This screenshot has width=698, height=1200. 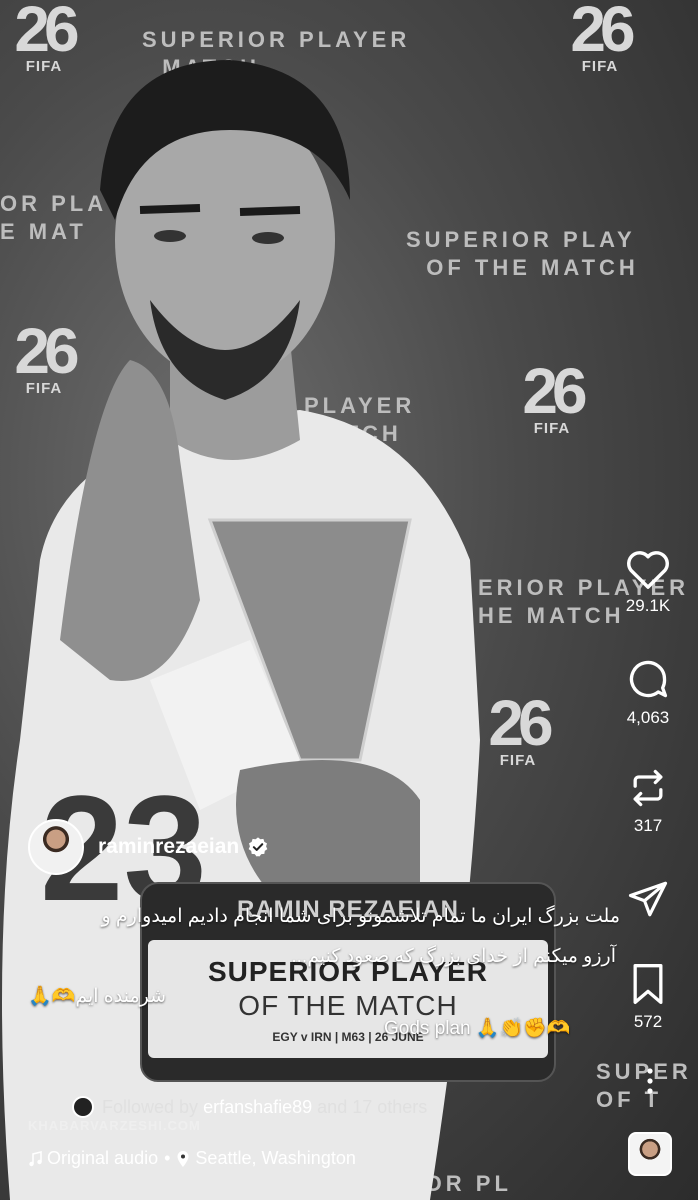 I want to click on location-pin-icon, so click(x=183, y=1158).